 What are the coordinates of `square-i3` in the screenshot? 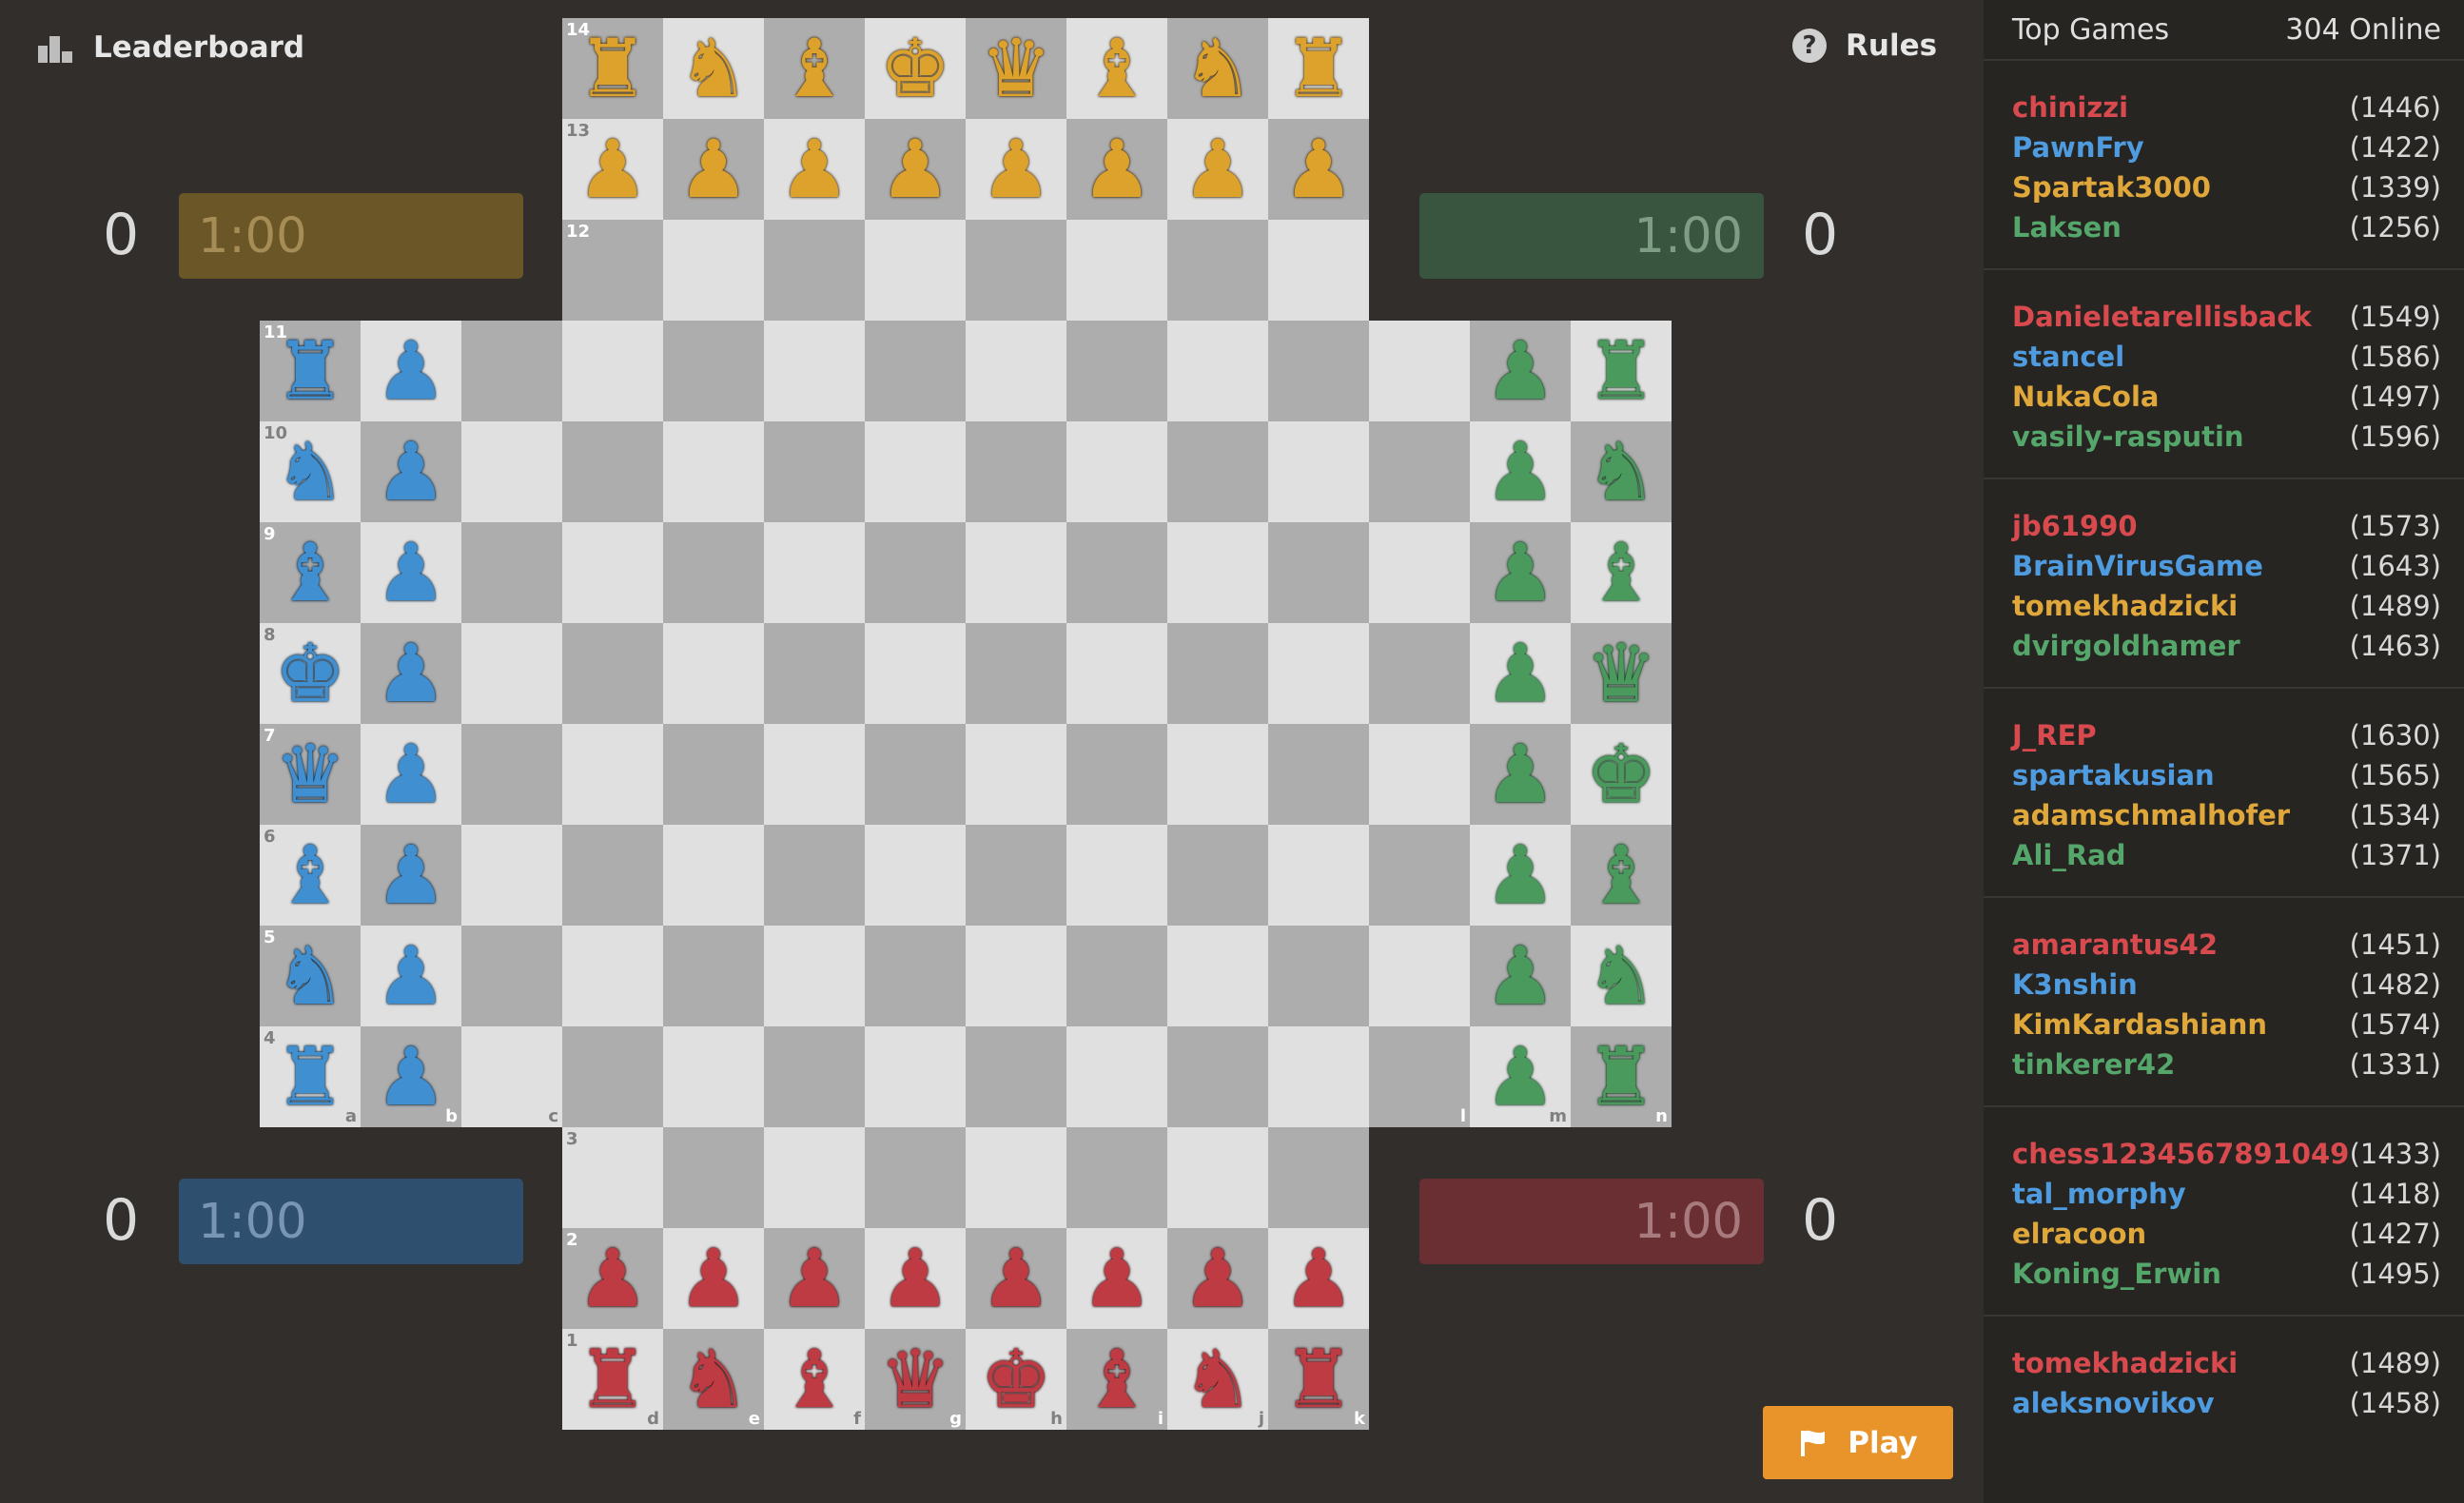 It's located at (1116, 1177).